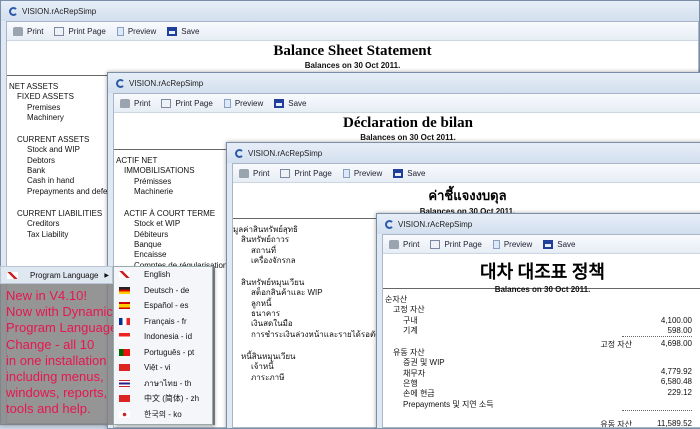 The image size is (700, 429). Describe the element at coordinates (674, 422) in the screenshot. I see `amount: 11,589.52` at that location.